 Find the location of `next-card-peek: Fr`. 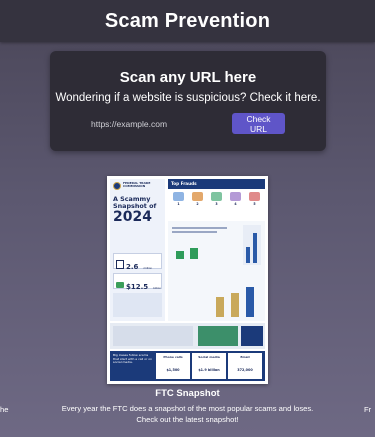

next-card-peek: Fr is located at coordinates (367, 409).